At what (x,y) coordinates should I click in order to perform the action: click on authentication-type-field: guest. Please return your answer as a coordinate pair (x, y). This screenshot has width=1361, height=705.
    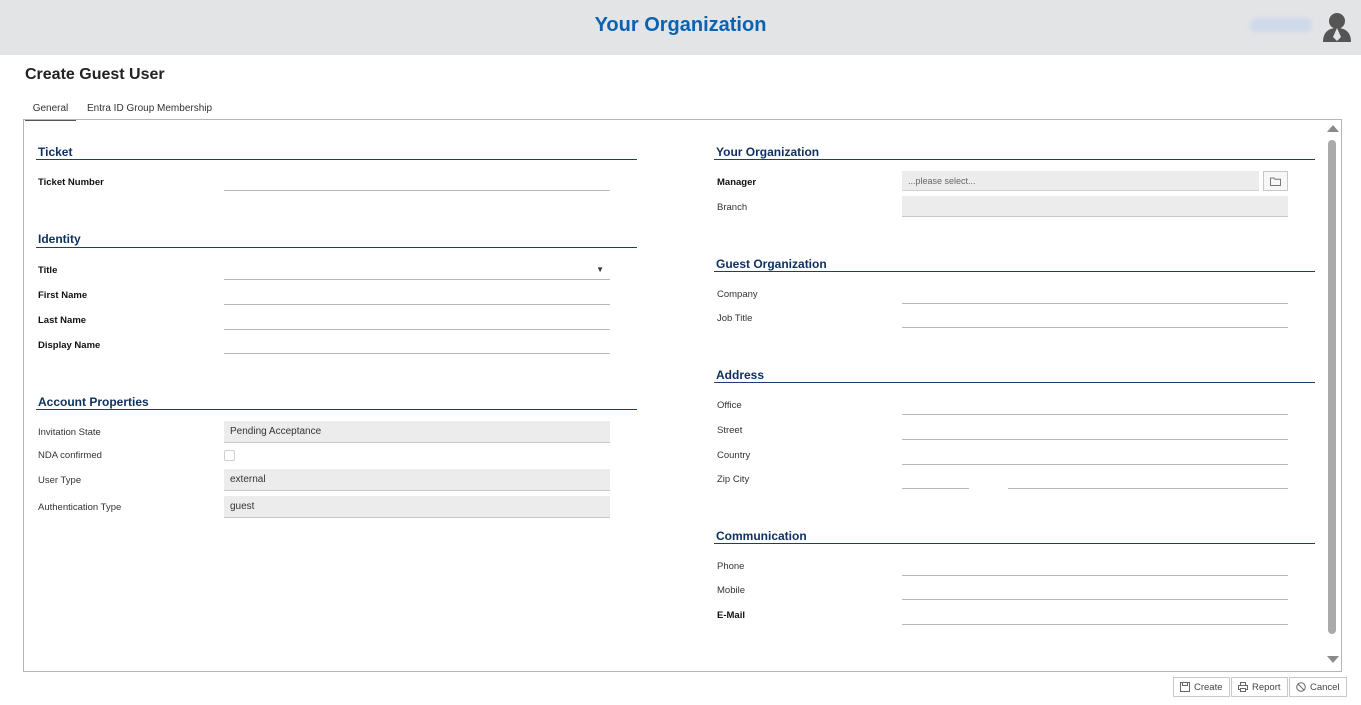
    Looking at the image, I should click on (417, 507).